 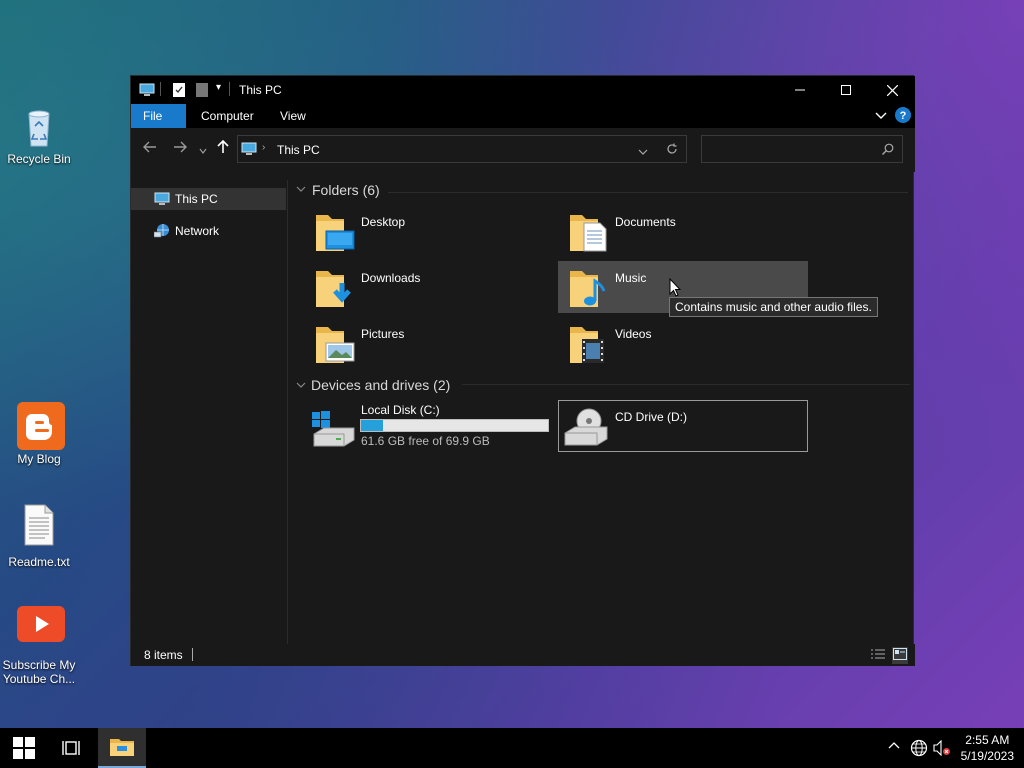 What do you see at coordinates (878, 655) in the screenshot?
I see `details-view-icon` at bounding box center [878, 655].